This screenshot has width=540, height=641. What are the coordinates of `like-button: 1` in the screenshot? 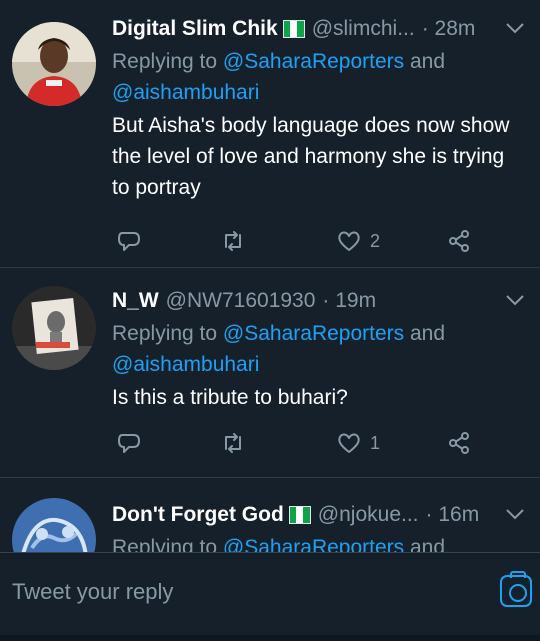 It's located at (358, 443).